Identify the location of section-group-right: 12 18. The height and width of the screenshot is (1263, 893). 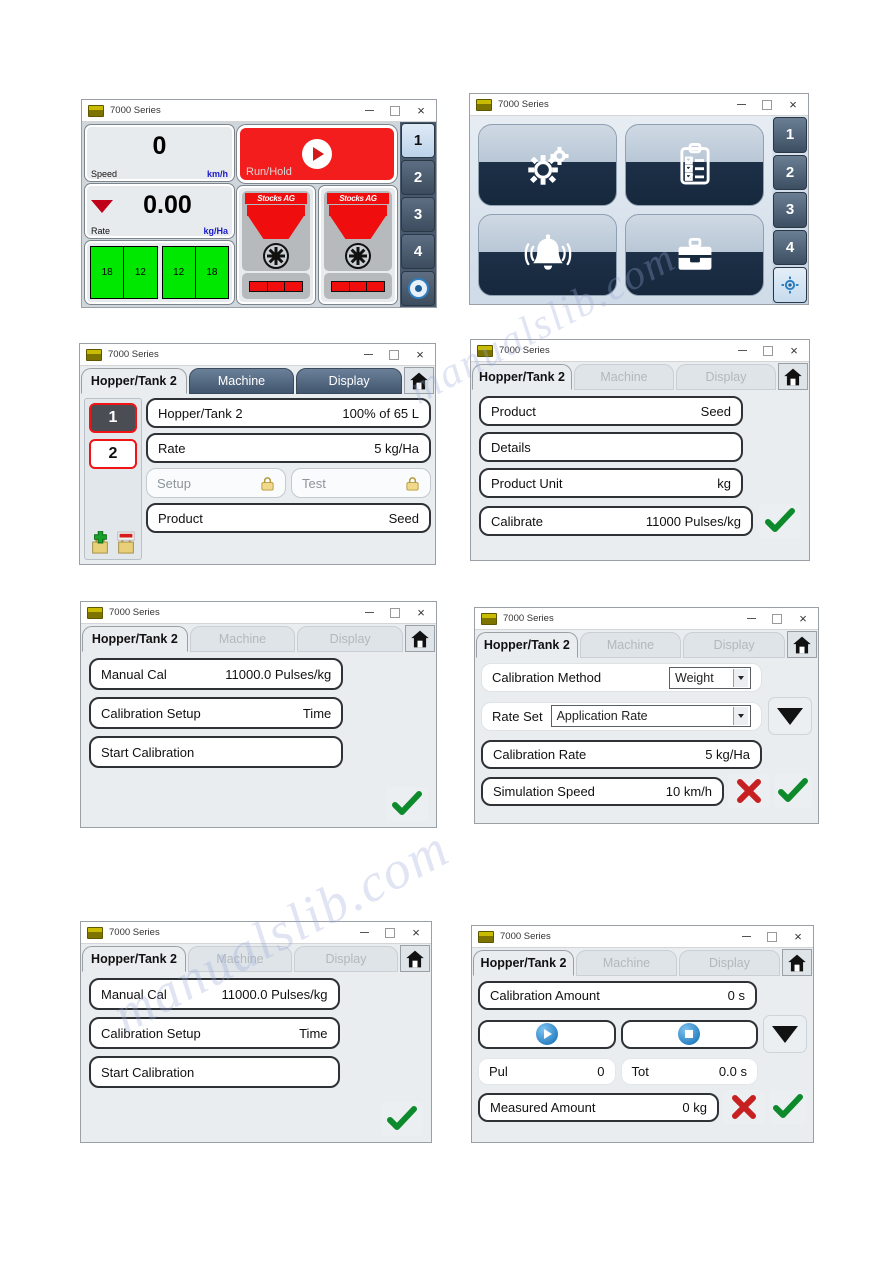
(195, 272).